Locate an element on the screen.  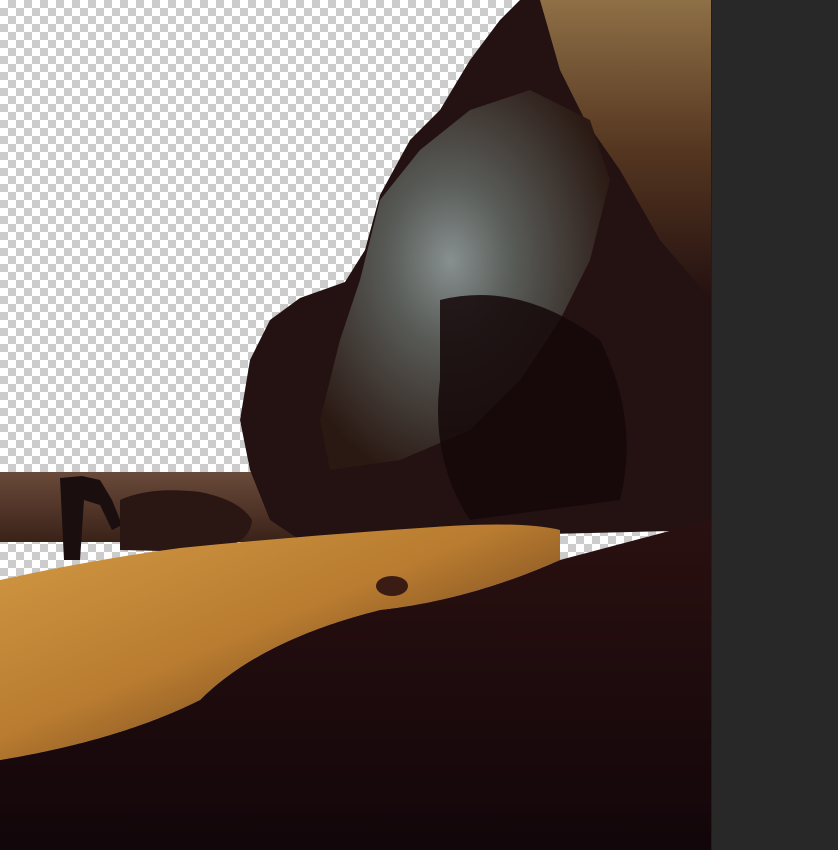
pebble is located at coordinates (392, 586).